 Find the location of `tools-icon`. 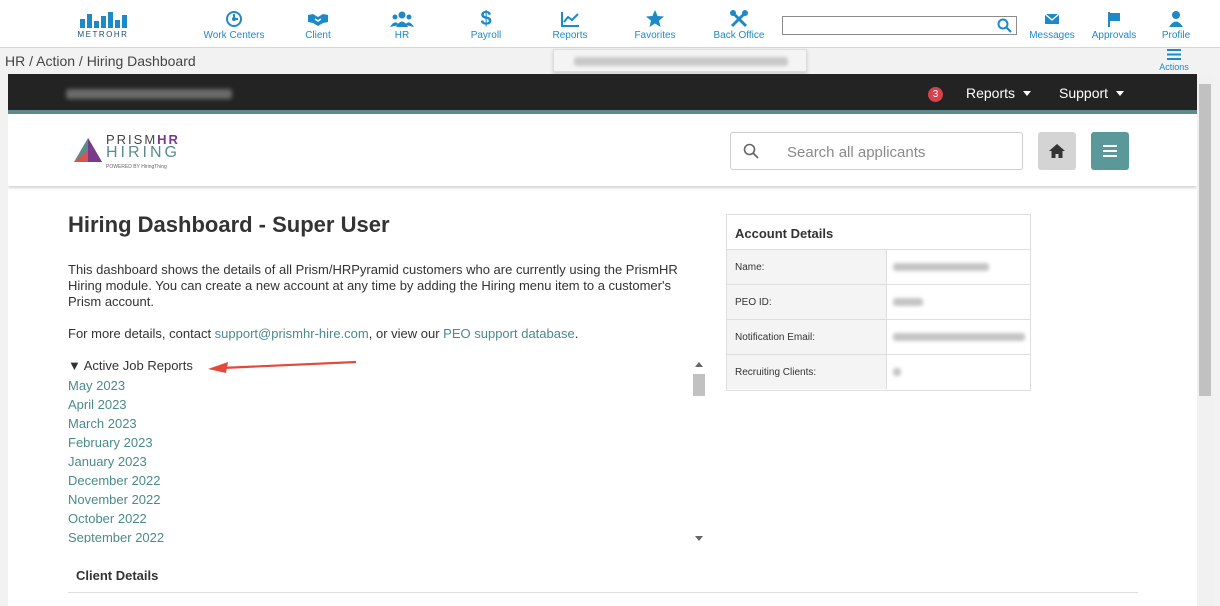

tools-icon is located at coordinates (739, 19).